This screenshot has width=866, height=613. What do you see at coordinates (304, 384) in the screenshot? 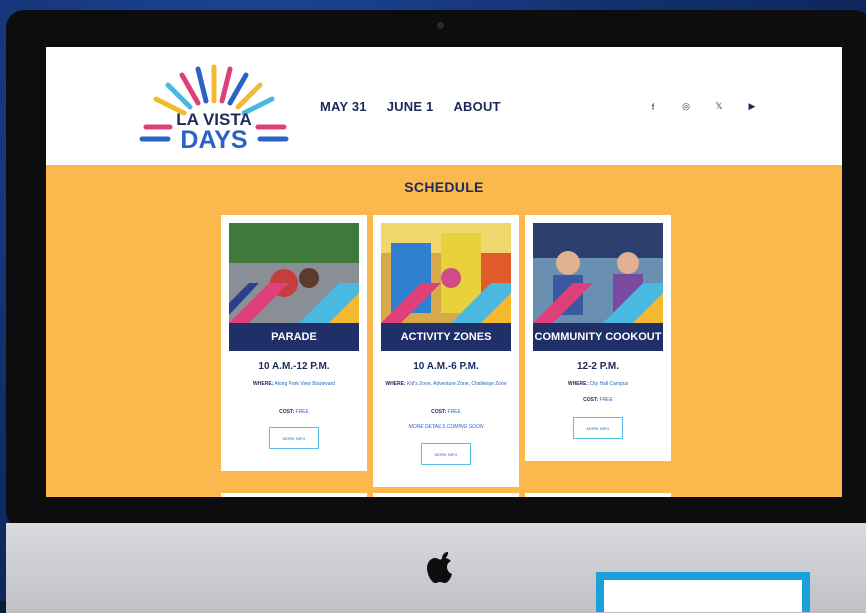
I see `where-value: Along Park View Boulevard` at bounding box center [304, 384].